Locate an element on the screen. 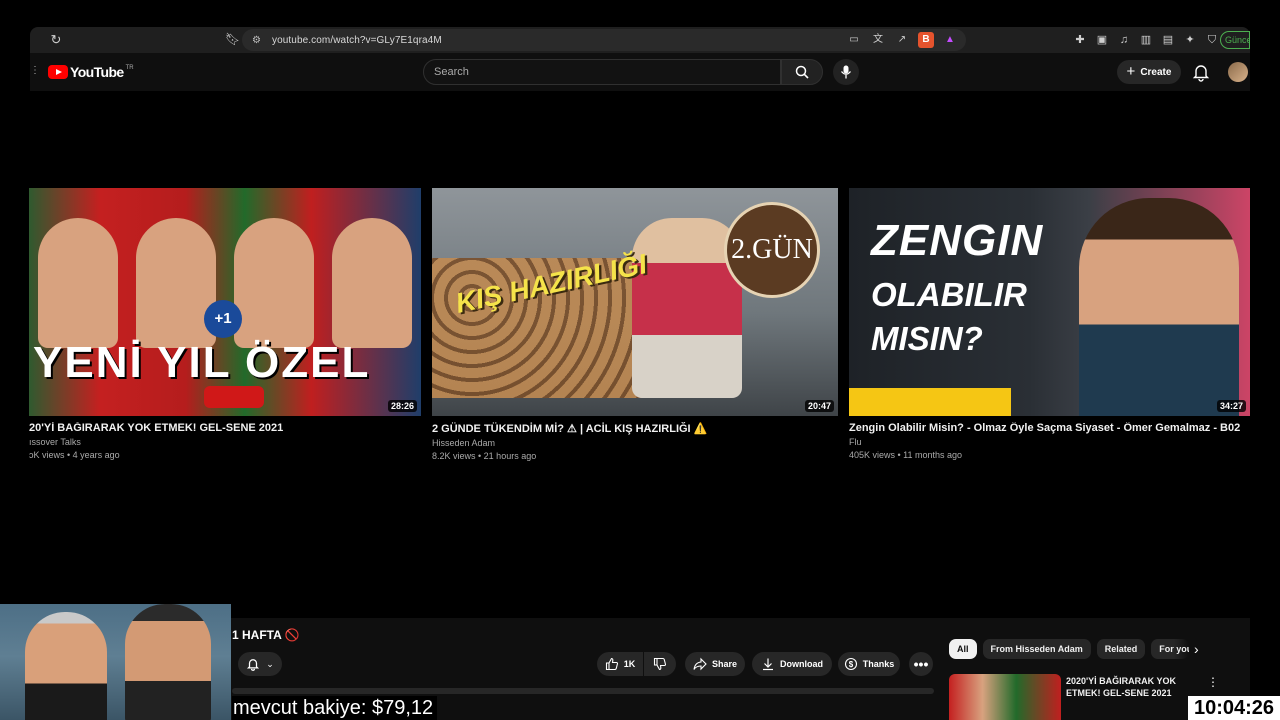  reload-icon: ↻ is located at coordinates (56, 40).